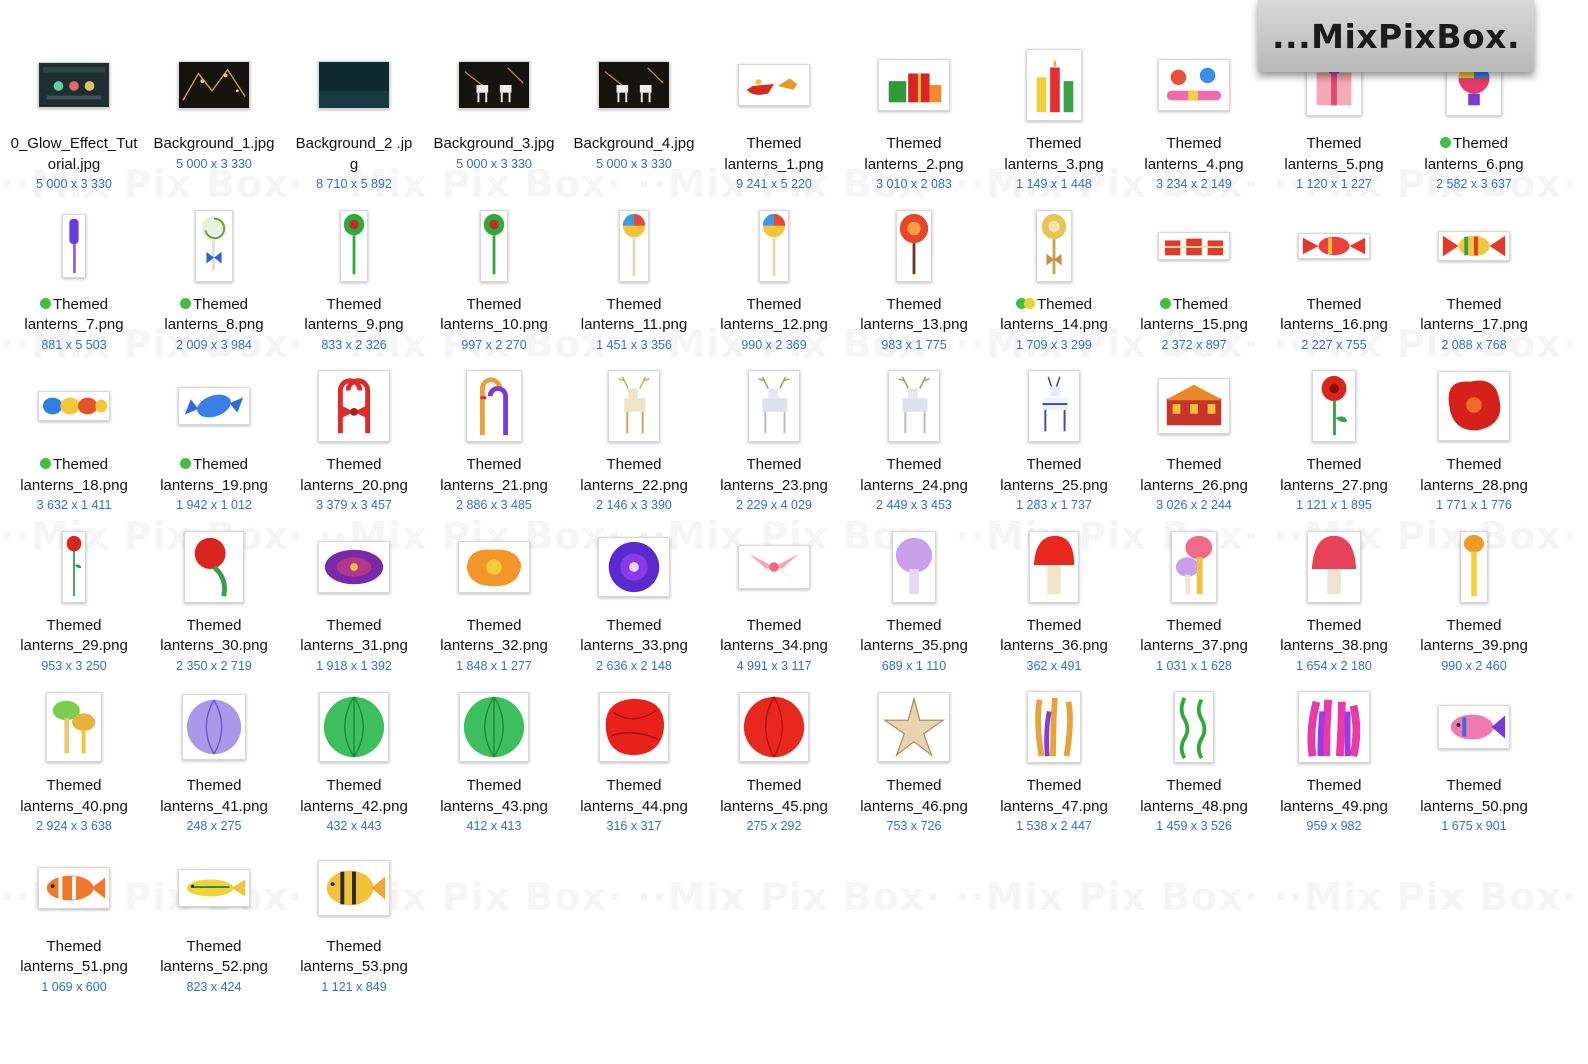  What do you see at coordinates (214, 606) in the screenshot?
I see `file-item: Themed lanterns_30.png 2 350 x 2 719` at bounding box center [214, 606].